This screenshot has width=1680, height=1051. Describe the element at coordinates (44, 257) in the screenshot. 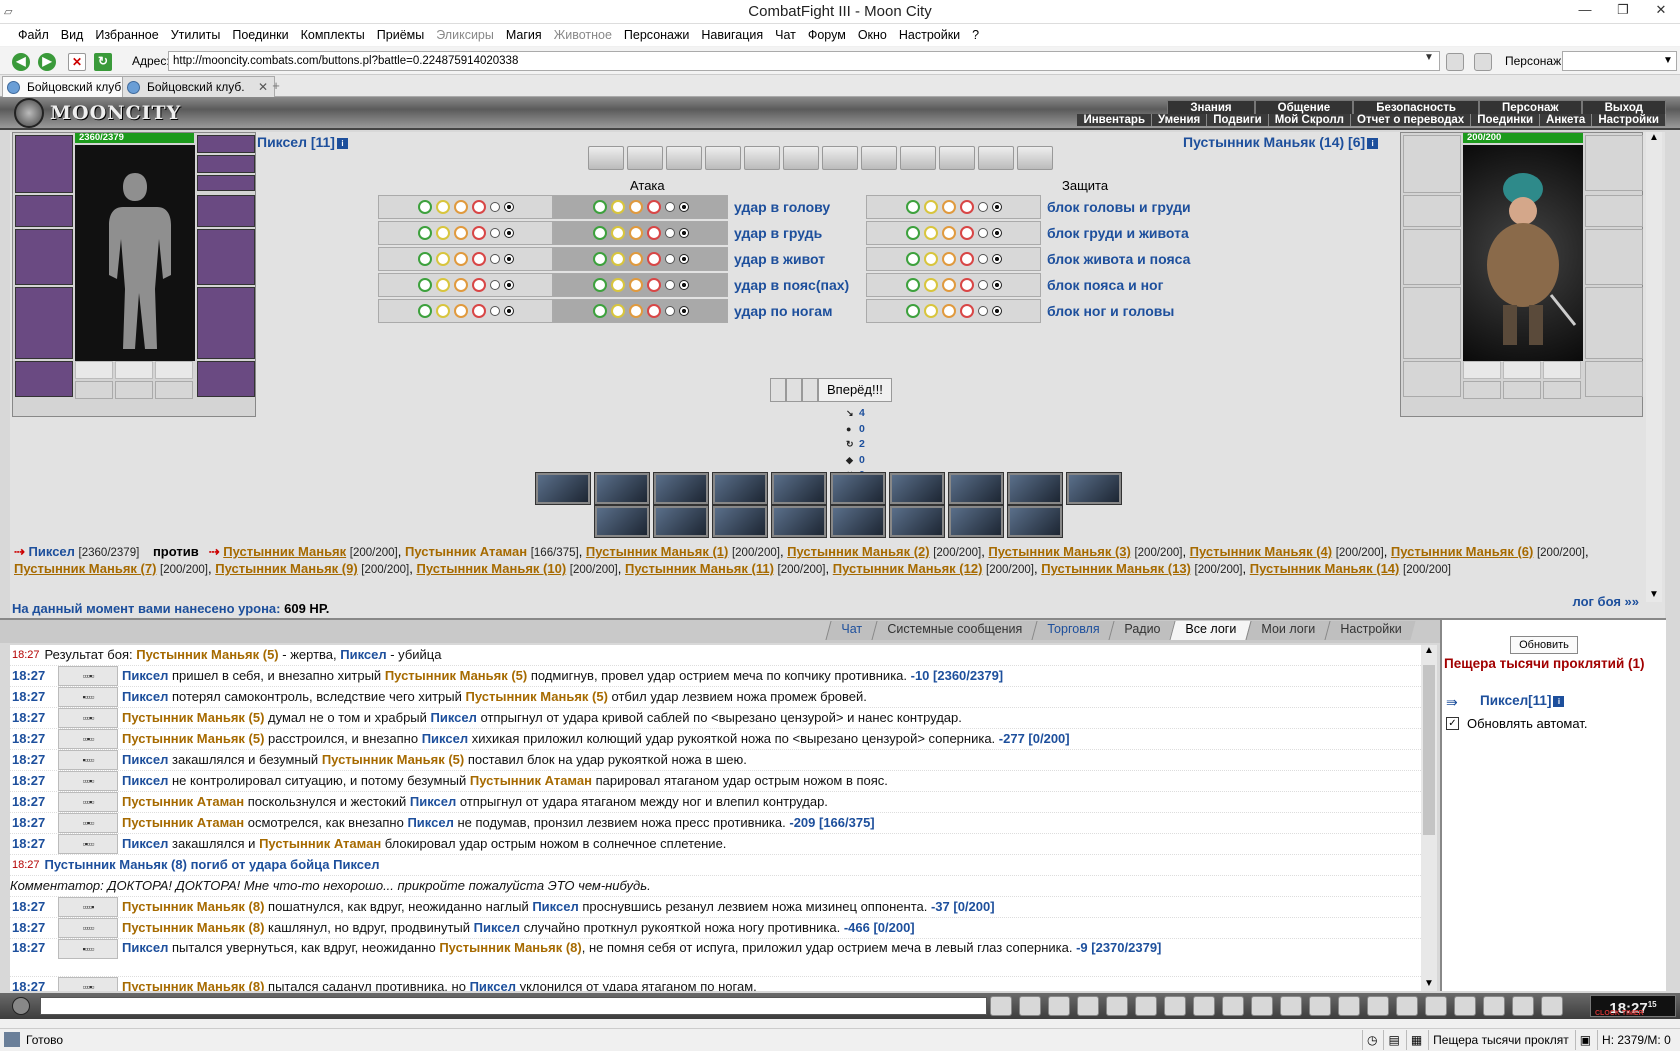

I see `weapon-slot` at that location.